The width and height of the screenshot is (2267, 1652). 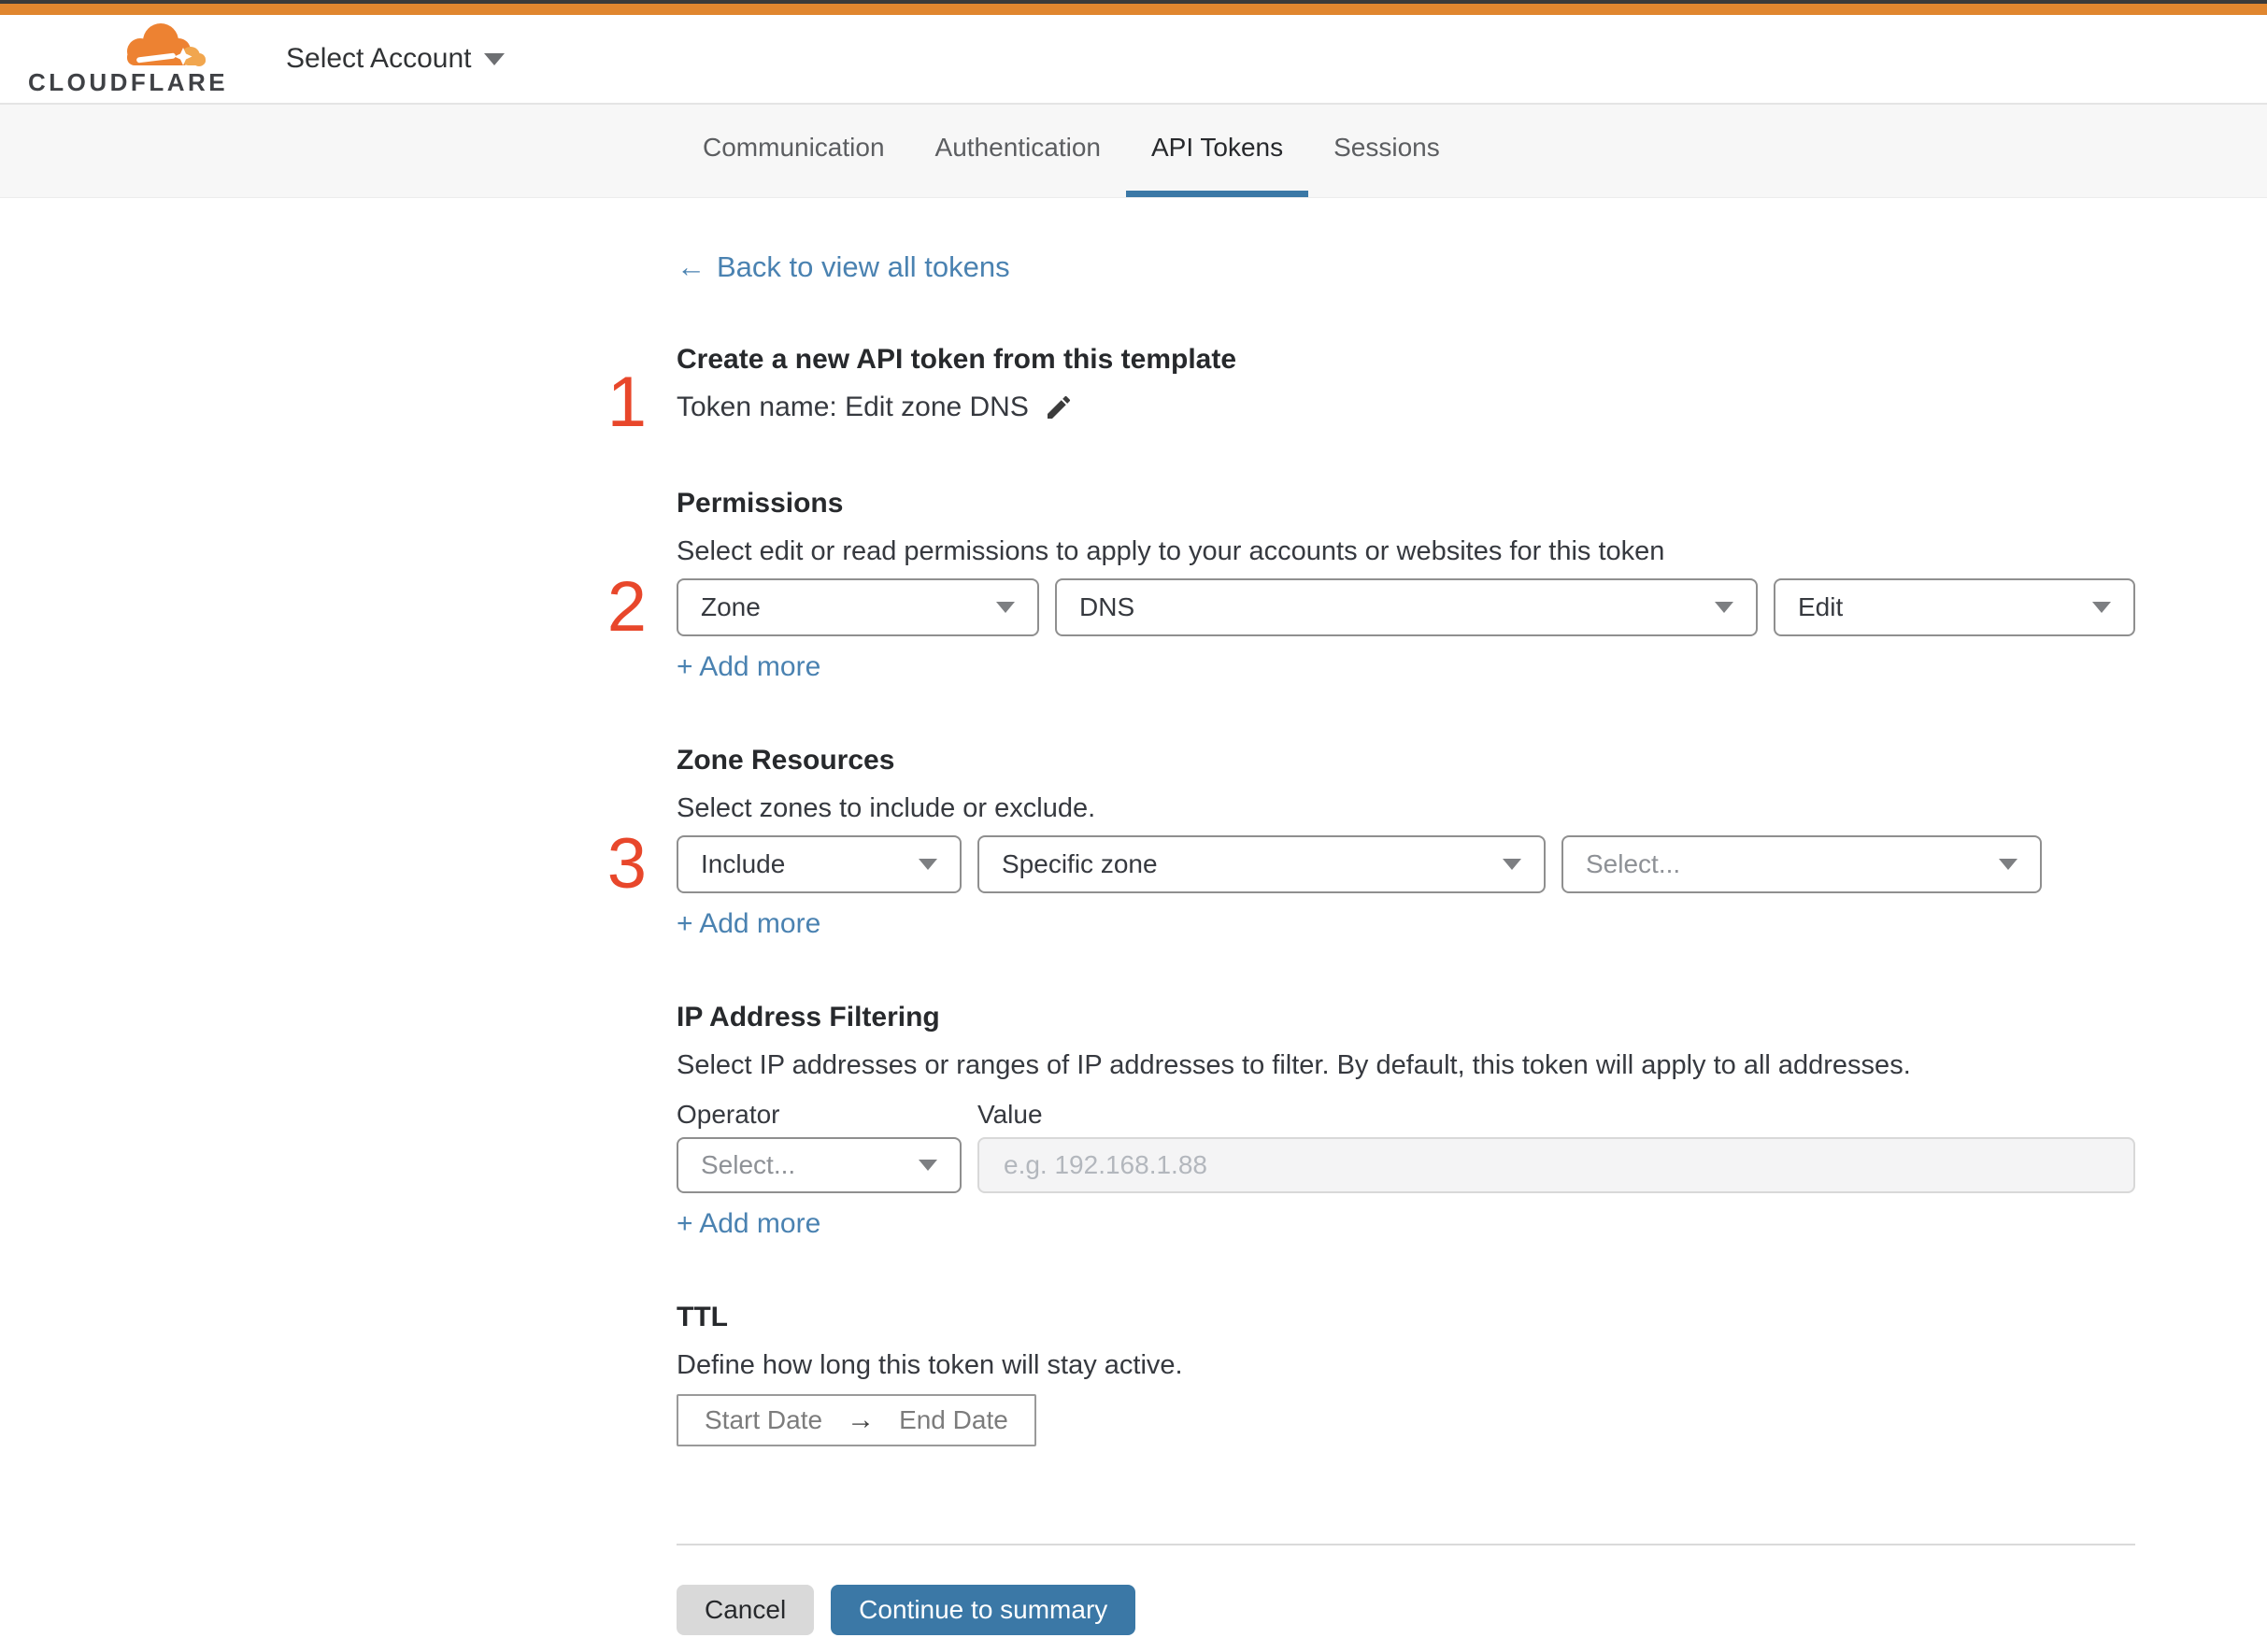 I want to click on back-arrow-icon: ←, so click(x=692, y=267).